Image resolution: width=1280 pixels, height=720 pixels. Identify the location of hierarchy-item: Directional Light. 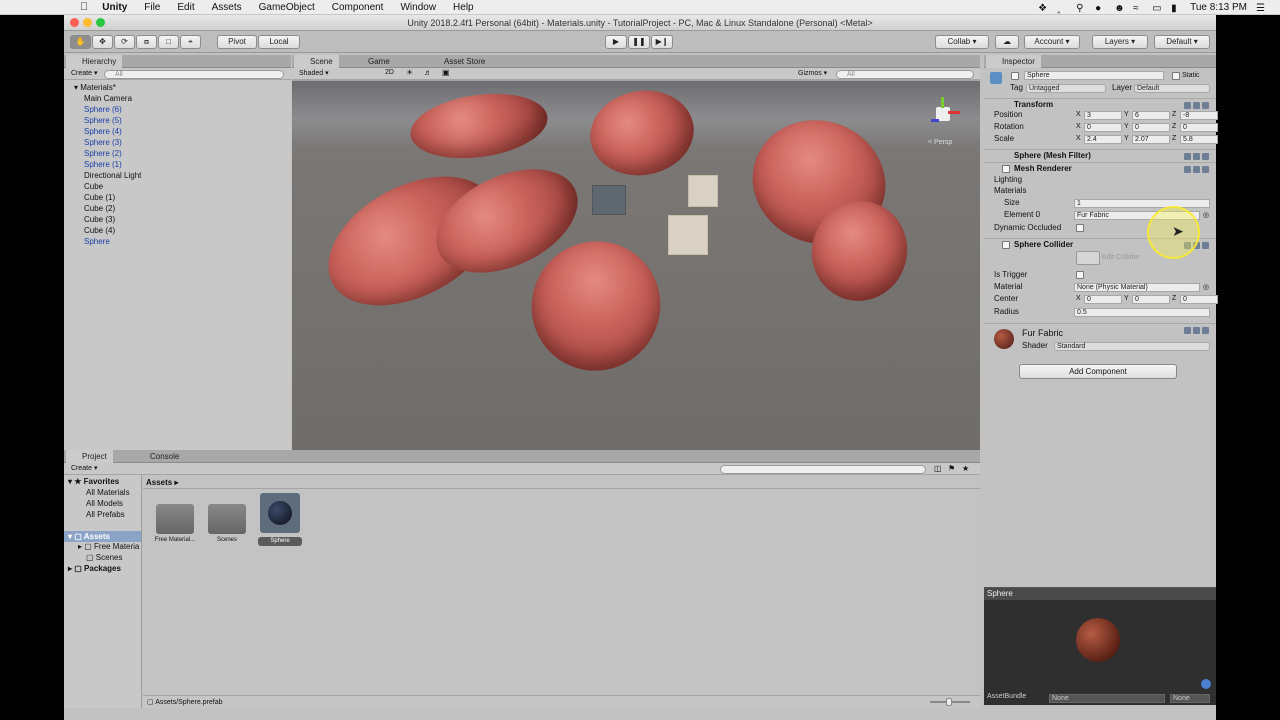
(112, 175).